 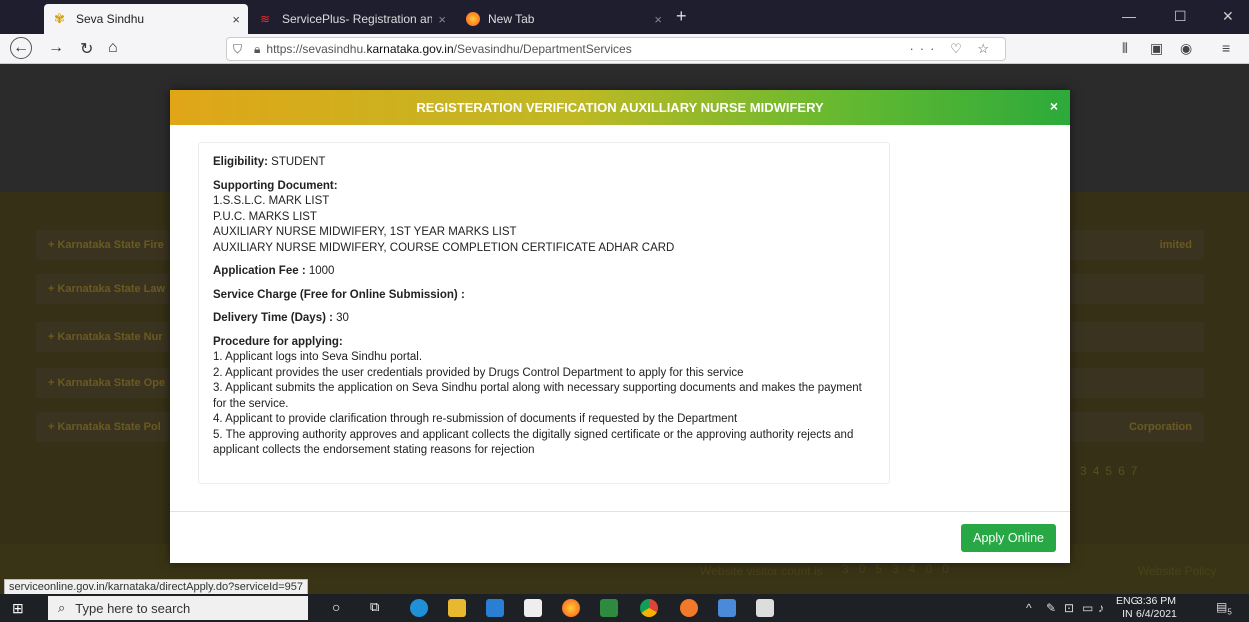 I want to click on pager-item: 4, so click(x=1096, y=471).